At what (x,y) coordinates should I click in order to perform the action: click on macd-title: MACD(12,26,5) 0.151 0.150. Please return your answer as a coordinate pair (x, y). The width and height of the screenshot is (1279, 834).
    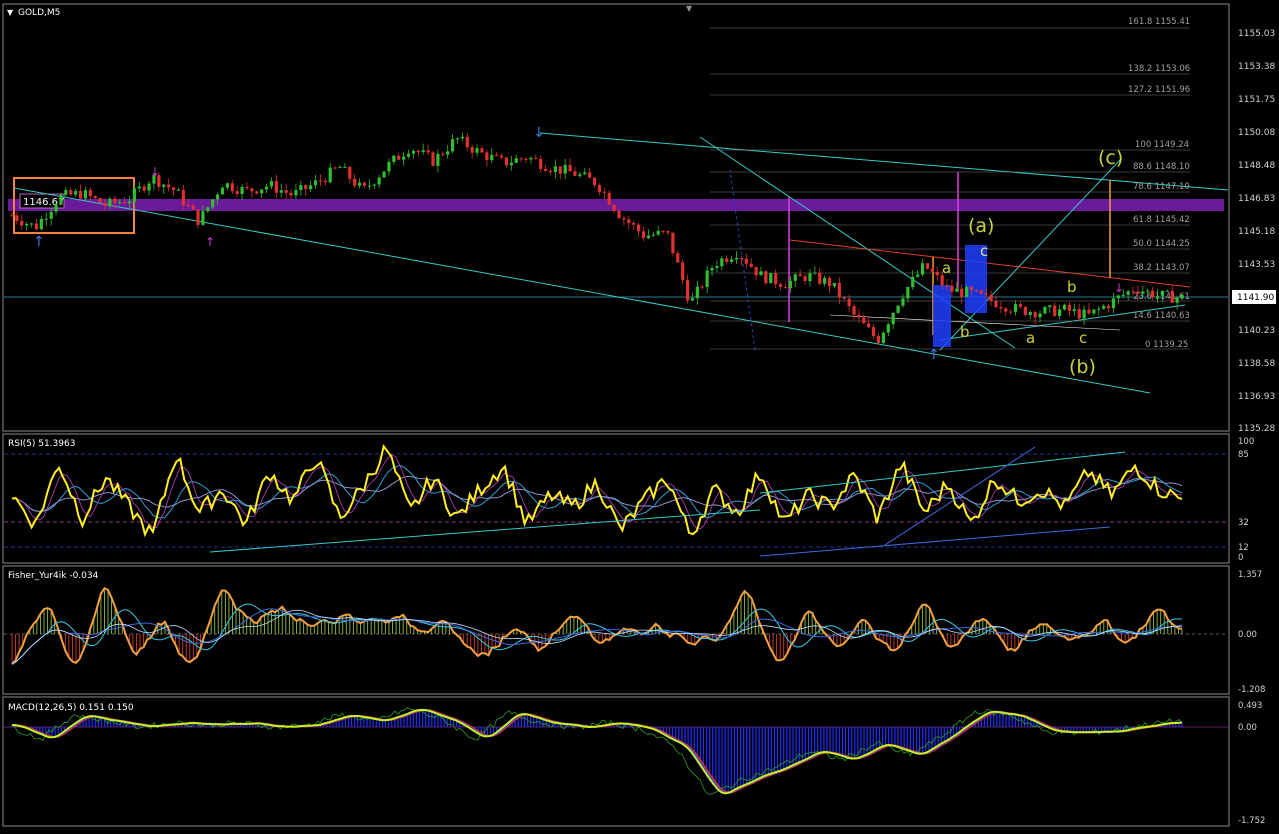
    Looking at the image, I should click on (71, 708).